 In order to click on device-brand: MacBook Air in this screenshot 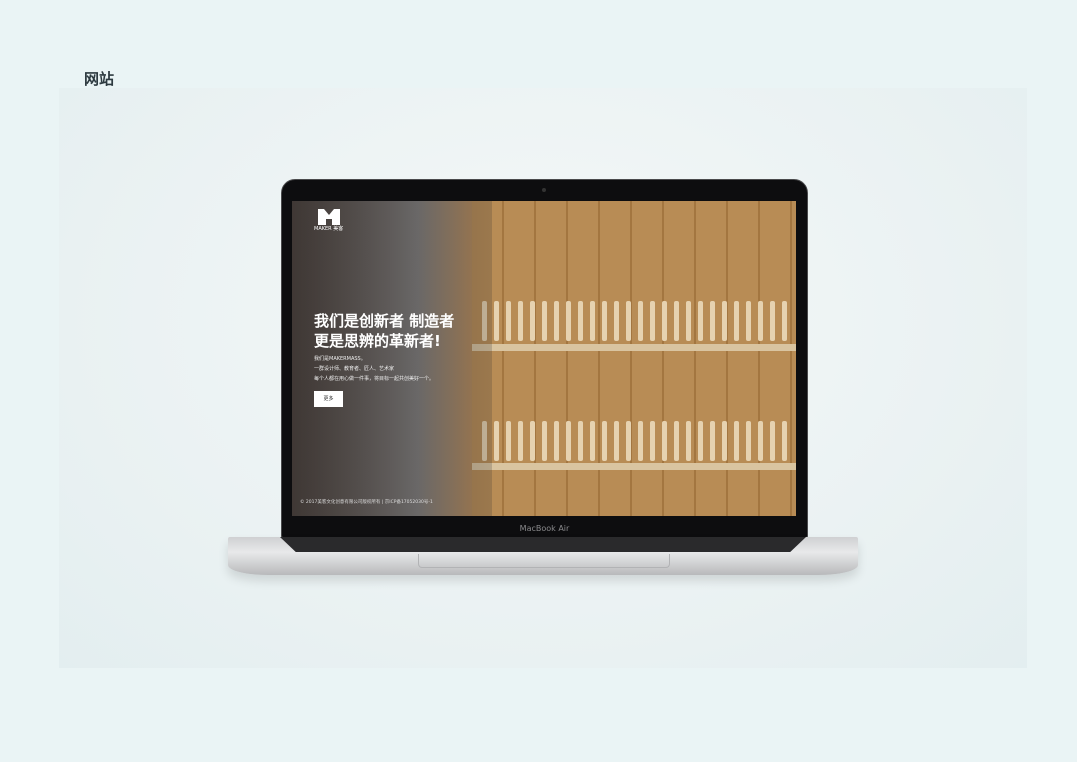, I will do `click(544, 528)`.